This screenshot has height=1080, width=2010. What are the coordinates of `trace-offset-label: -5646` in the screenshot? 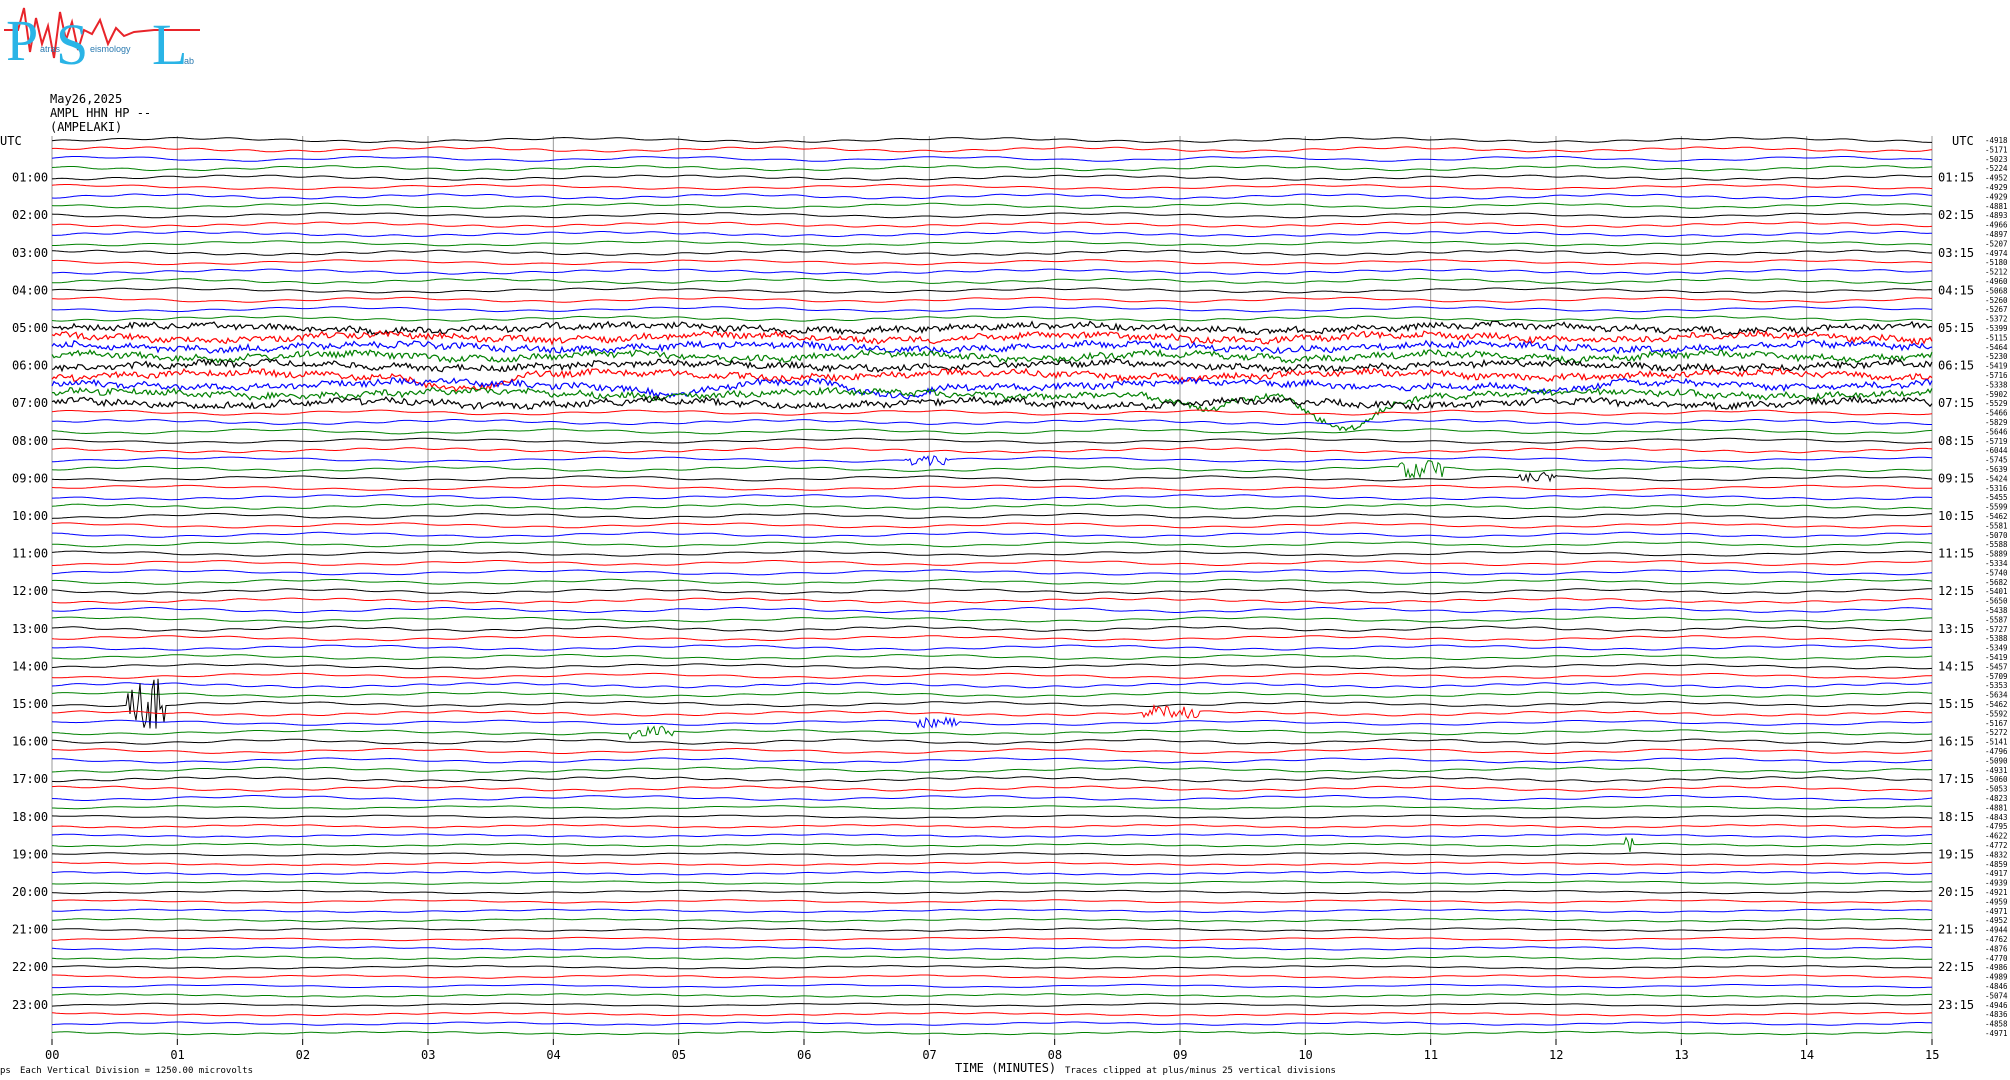 It's located at (1996, 431).